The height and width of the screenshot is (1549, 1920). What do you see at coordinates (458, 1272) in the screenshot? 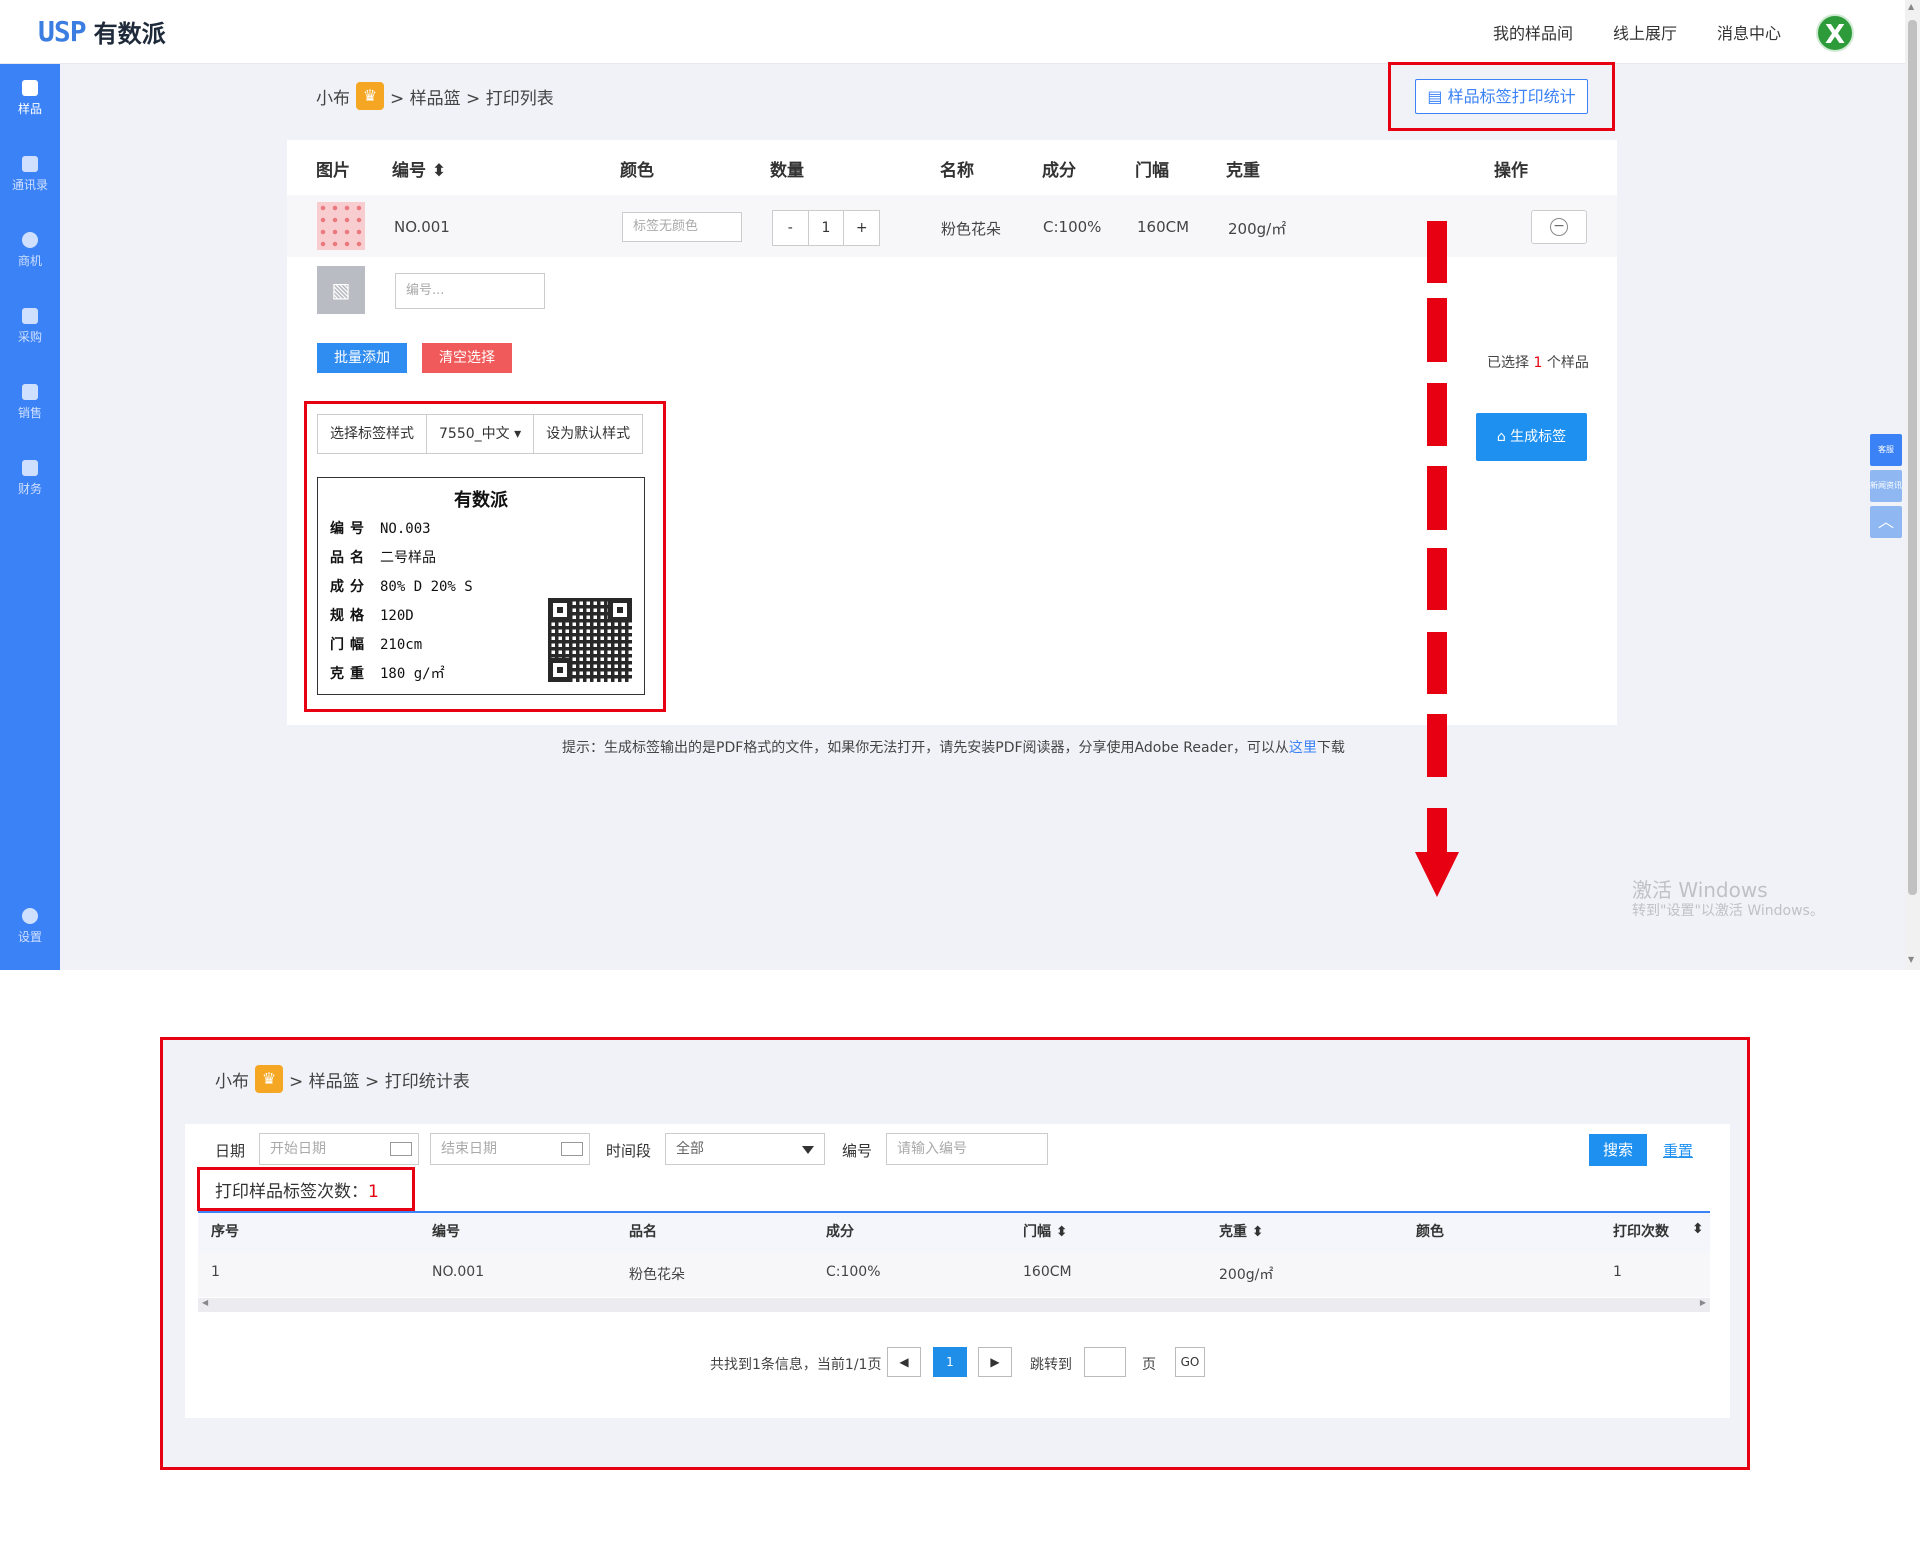
I see `cell-code: NO.001` at bounding box center [458, 1272].